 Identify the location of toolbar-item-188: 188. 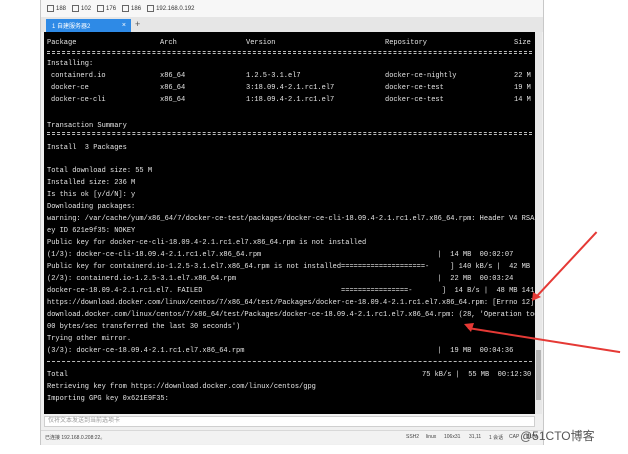
(56, 8).